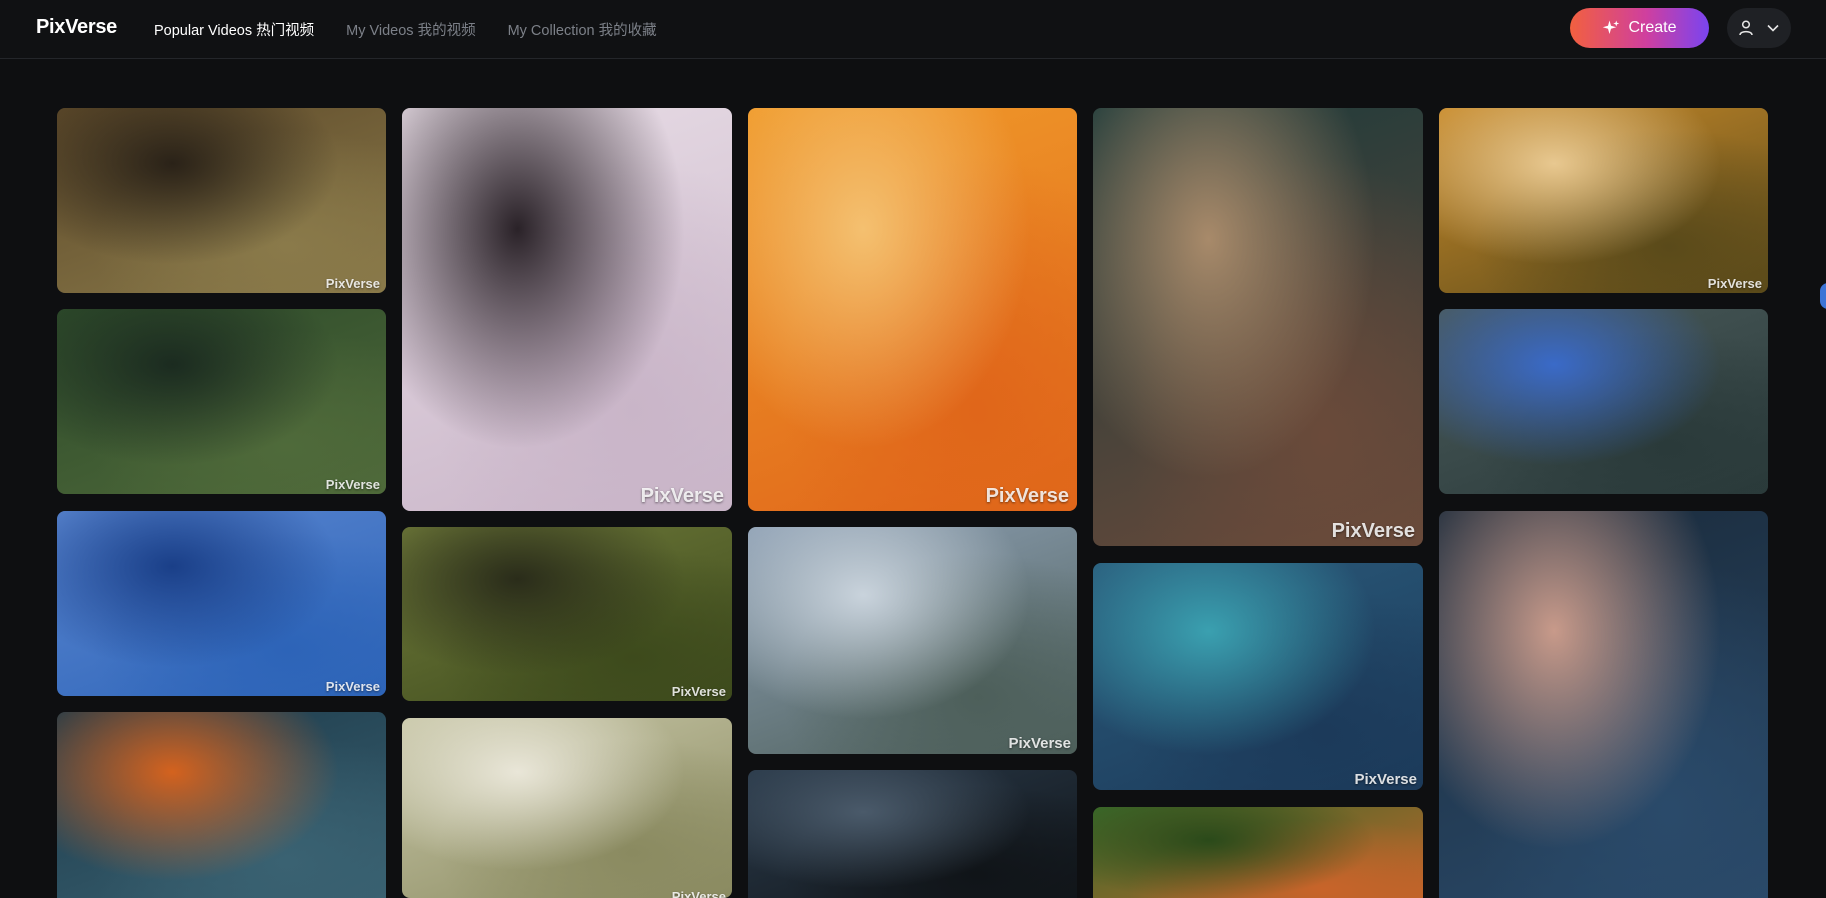 The height and width of the screenshot is (898, 1826). I want to click on nav-popular-videos: Popular Videos 热门视频, so click(234, 29).